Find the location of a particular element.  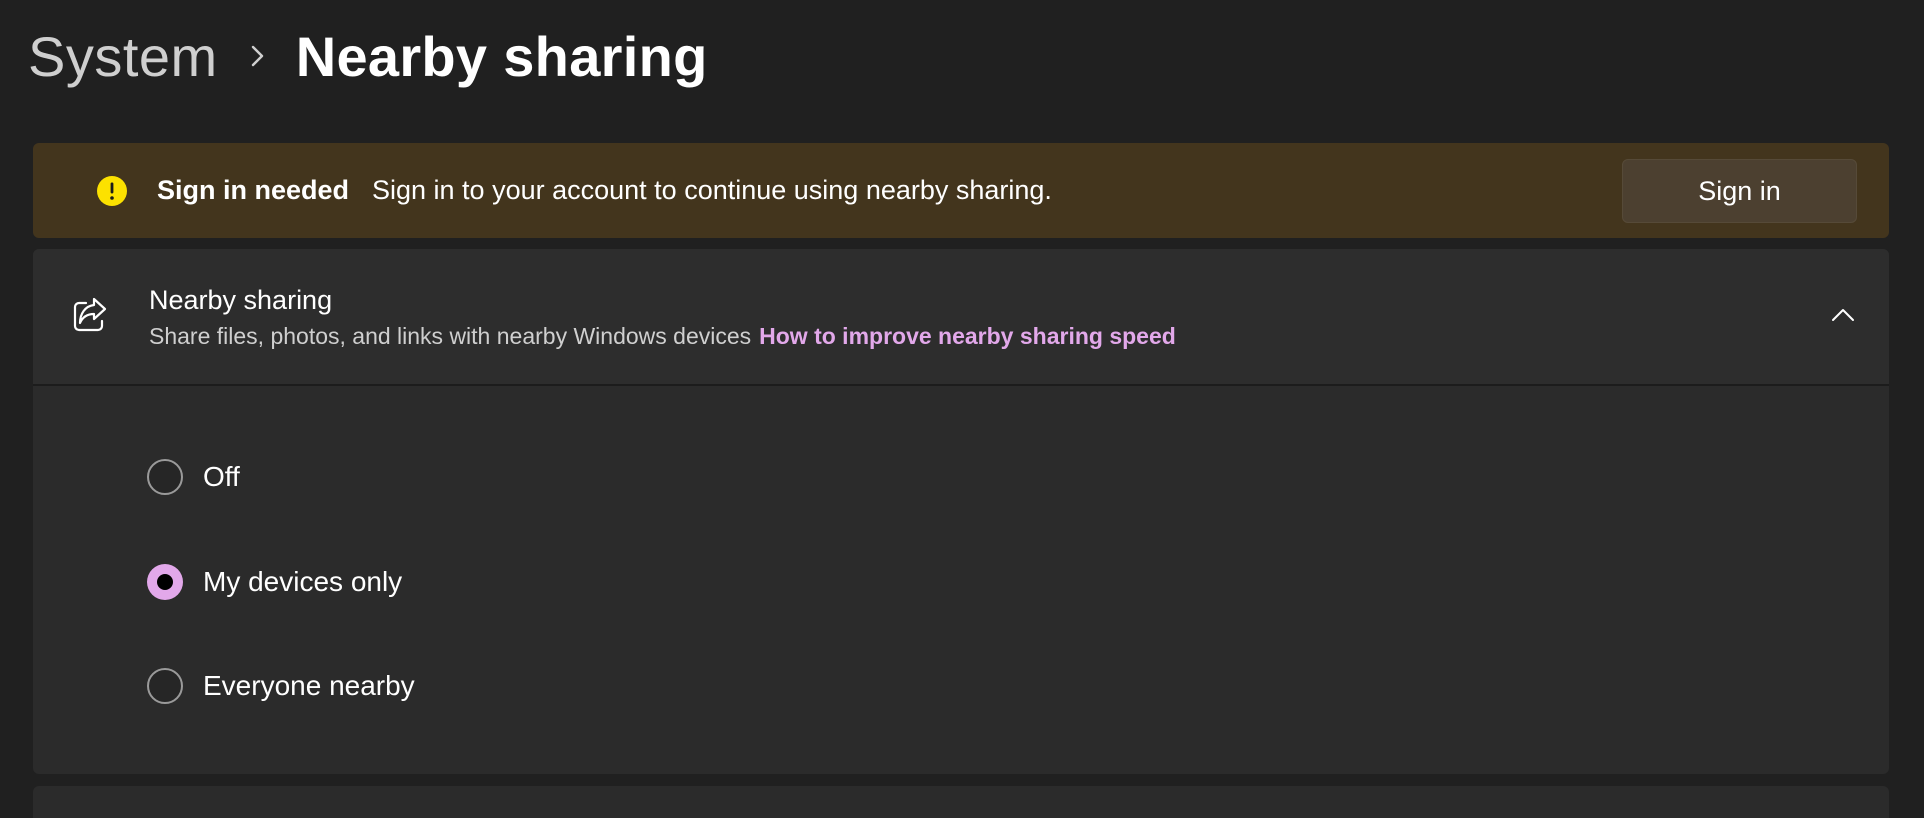

share-icon is located at coordinates (90, 314).